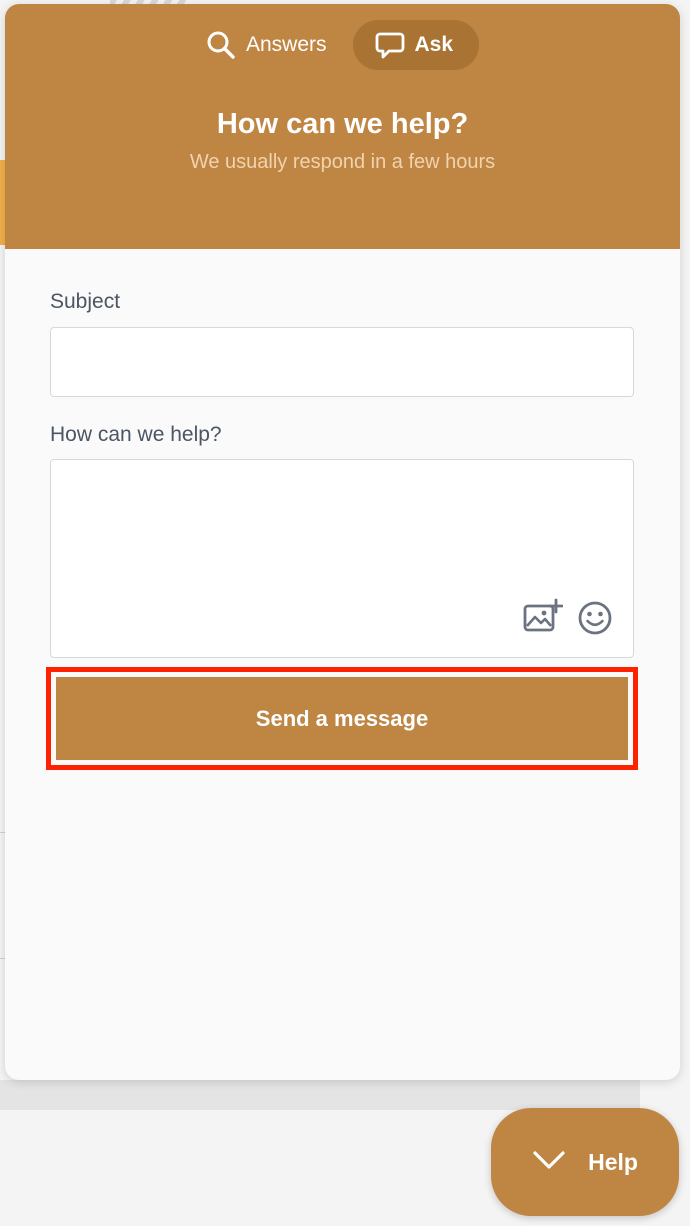 The height and width of the screenshot is (1226, 690). What do you see at coordinates (286, 44) in the screenshot?
I see `tab-answers-label: Answers` at bounding box center [286, 44].